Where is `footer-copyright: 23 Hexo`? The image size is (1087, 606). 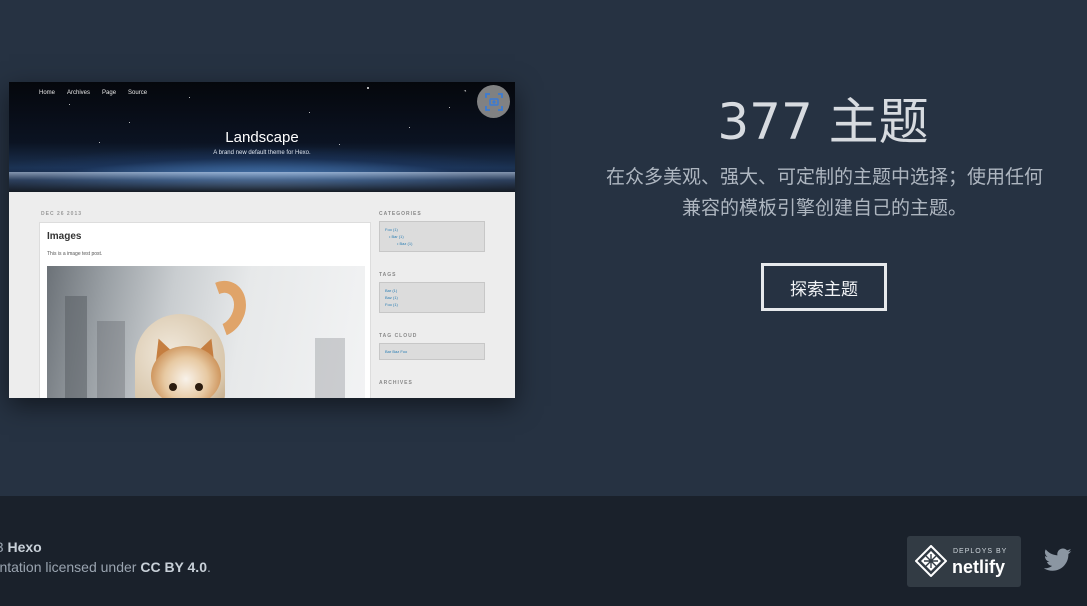 footer-copyright: 23 Hexo is located at coordinates (21, 547).